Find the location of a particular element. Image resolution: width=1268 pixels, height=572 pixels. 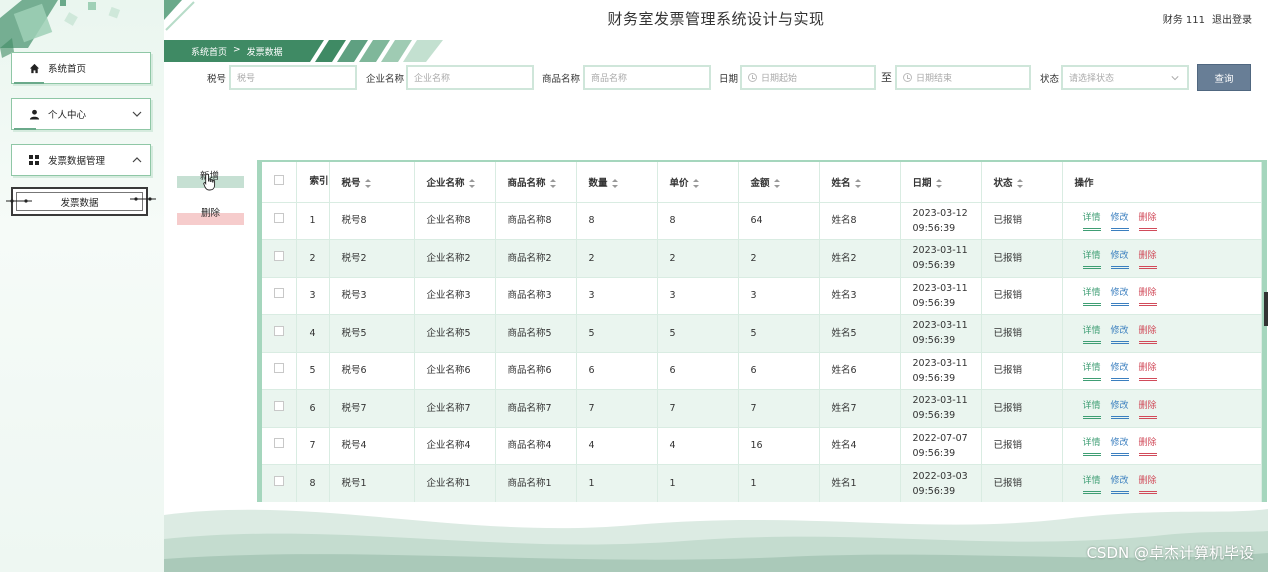

cell-qty-text: 5 is located at coordinates (591, 333).